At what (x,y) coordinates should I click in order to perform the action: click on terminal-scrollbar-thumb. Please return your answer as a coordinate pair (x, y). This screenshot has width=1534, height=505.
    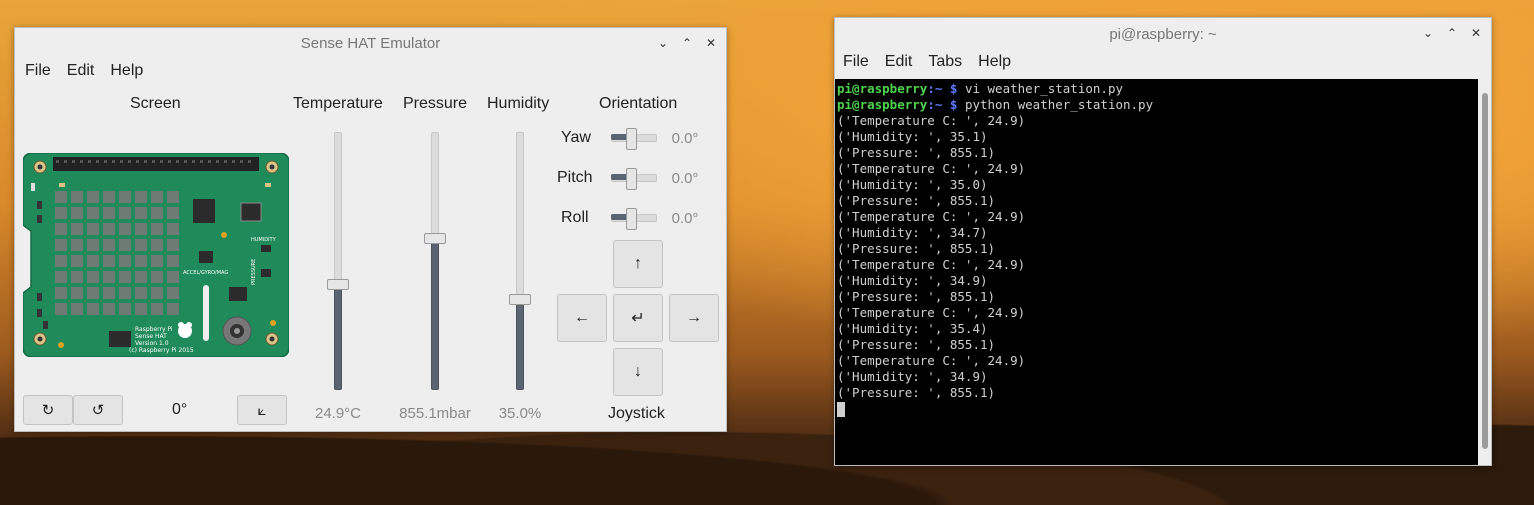
    Looking at the image, I should click on (1485, 271).